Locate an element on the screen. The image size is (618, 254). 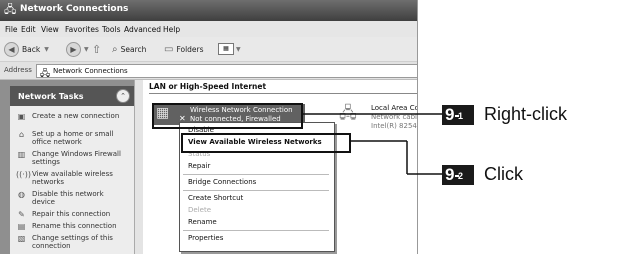
annotation-step-2: 9 2 Click is located at coordinates (482, 174).